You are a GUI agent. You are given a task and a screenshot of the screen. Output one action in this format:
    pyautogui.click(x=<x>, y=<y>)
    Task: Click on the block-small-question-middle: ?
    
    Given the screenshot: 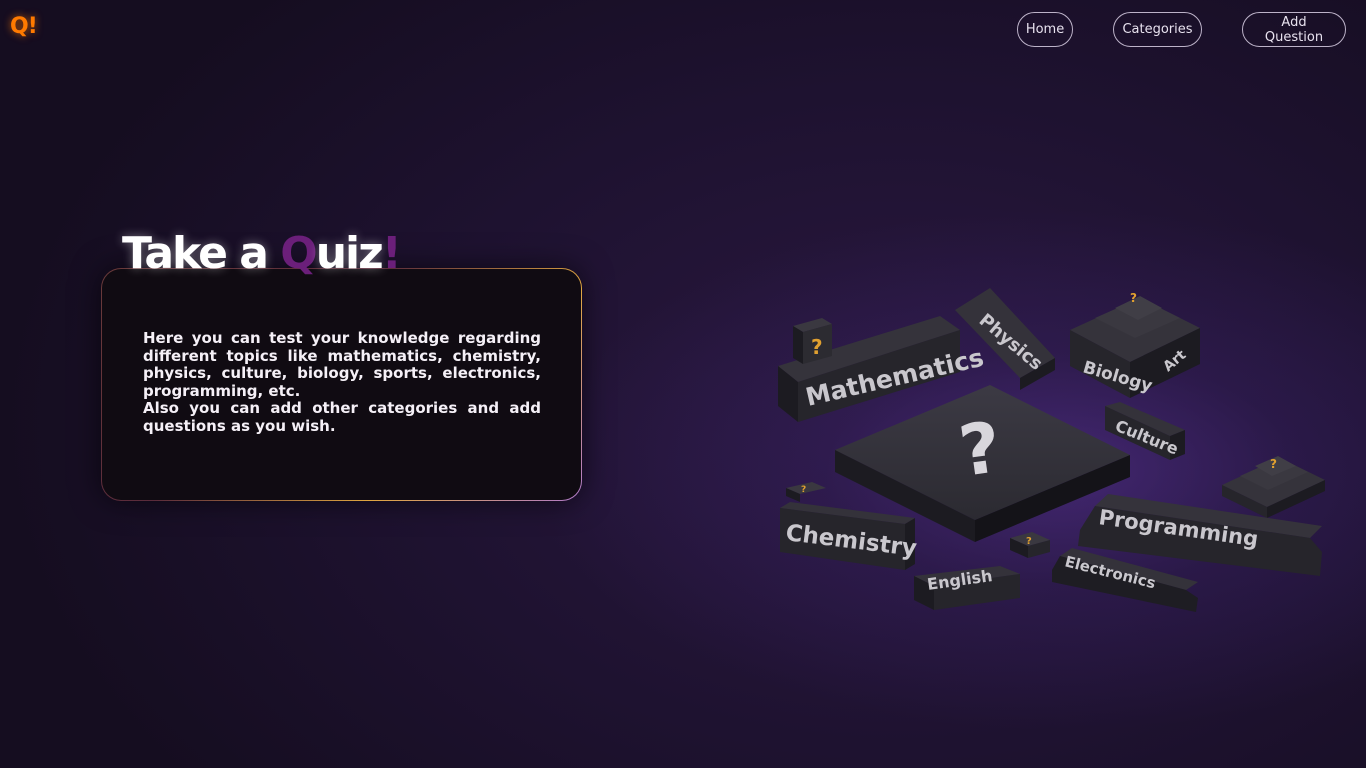 What is the action you would take?
    pyautogui.click(x=1030, y=545)
    